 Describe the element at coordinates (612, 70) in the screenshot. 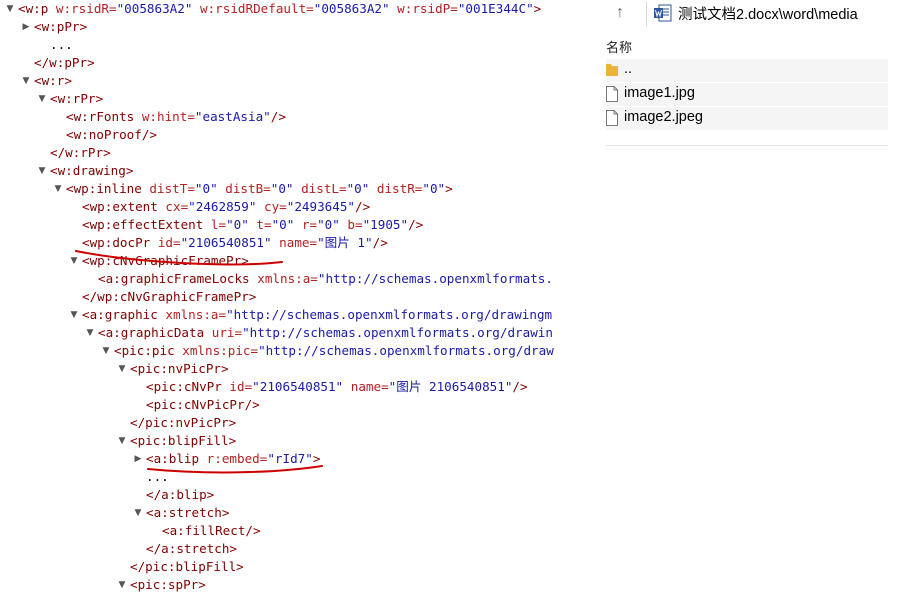

I see `folder-icon` at that location.